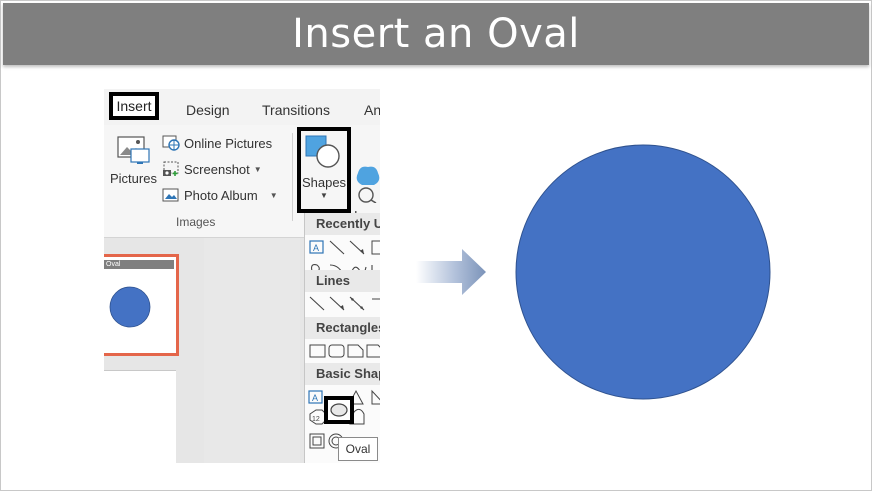 The width and height of the screenshot is (872, 491). I want to click on online-pictures-button: Online Pictures, so click(217, 143).